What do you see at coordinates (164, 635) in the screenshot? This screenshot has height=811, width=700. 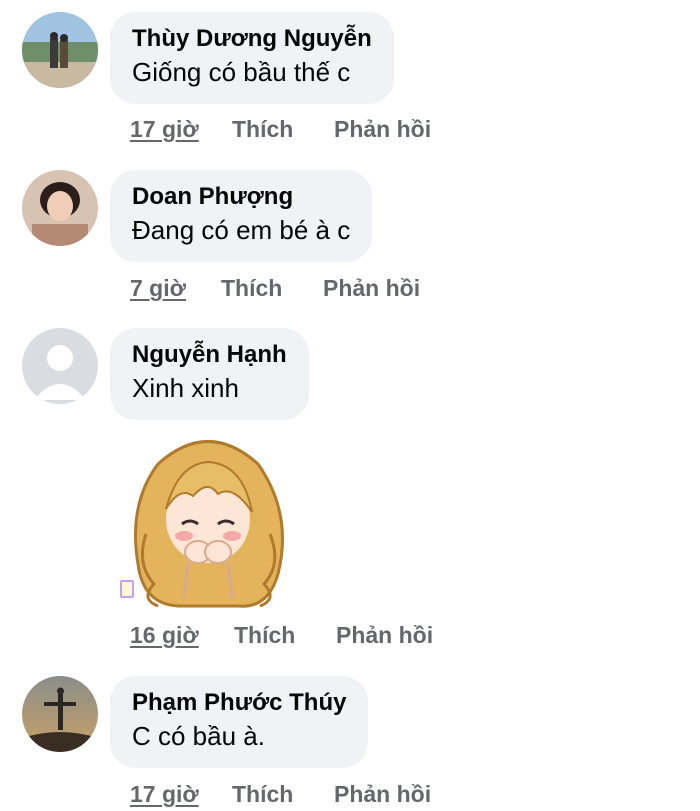 I see `comment-timestamp: 16 giờ` at bounding box center [164, 635].